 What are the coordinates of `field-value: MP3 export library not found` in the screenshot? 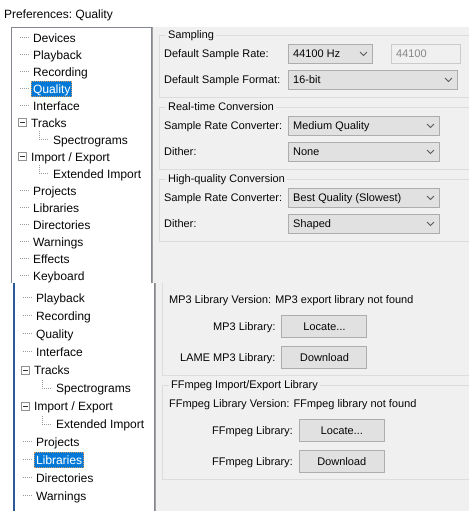 It's located at (344, 300).